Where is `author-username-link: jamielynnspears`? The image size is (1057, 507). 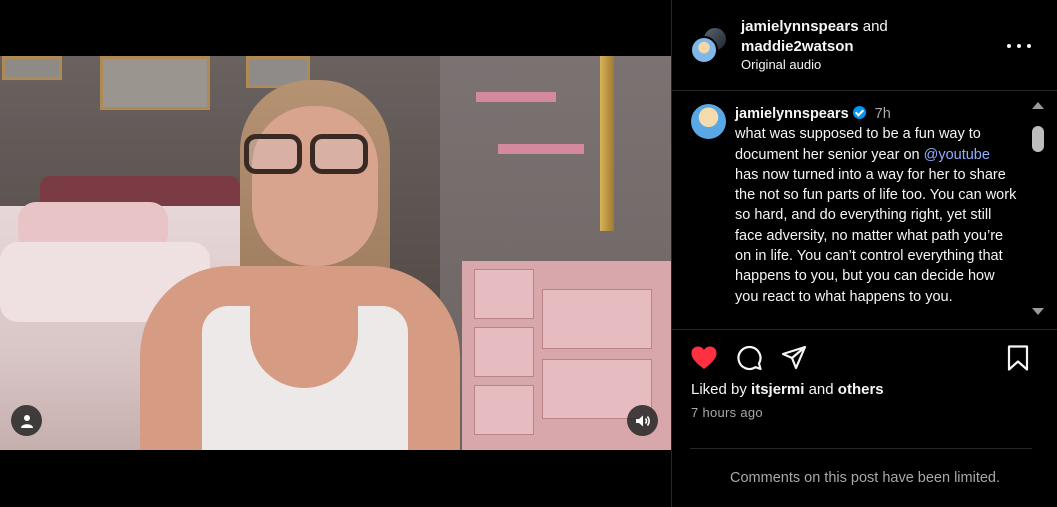
author-username-link: jamielynnspears is located at coordinates (800, 26).